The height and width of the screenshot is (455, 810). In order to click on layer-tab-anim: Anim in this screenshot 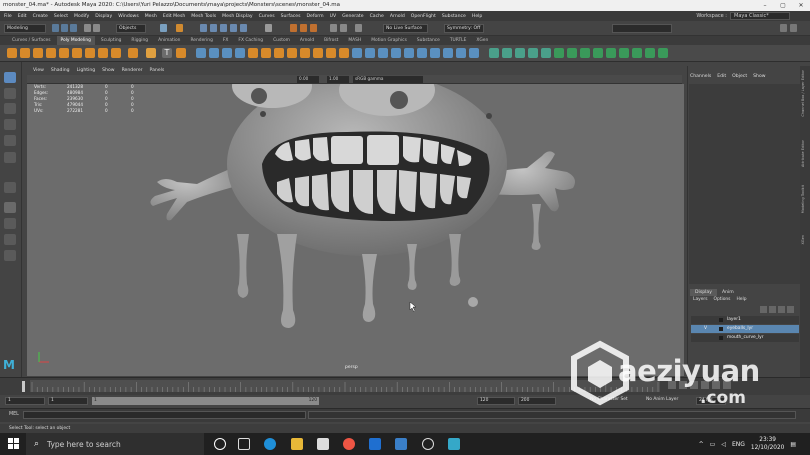, I will do `click(728, 292)`.